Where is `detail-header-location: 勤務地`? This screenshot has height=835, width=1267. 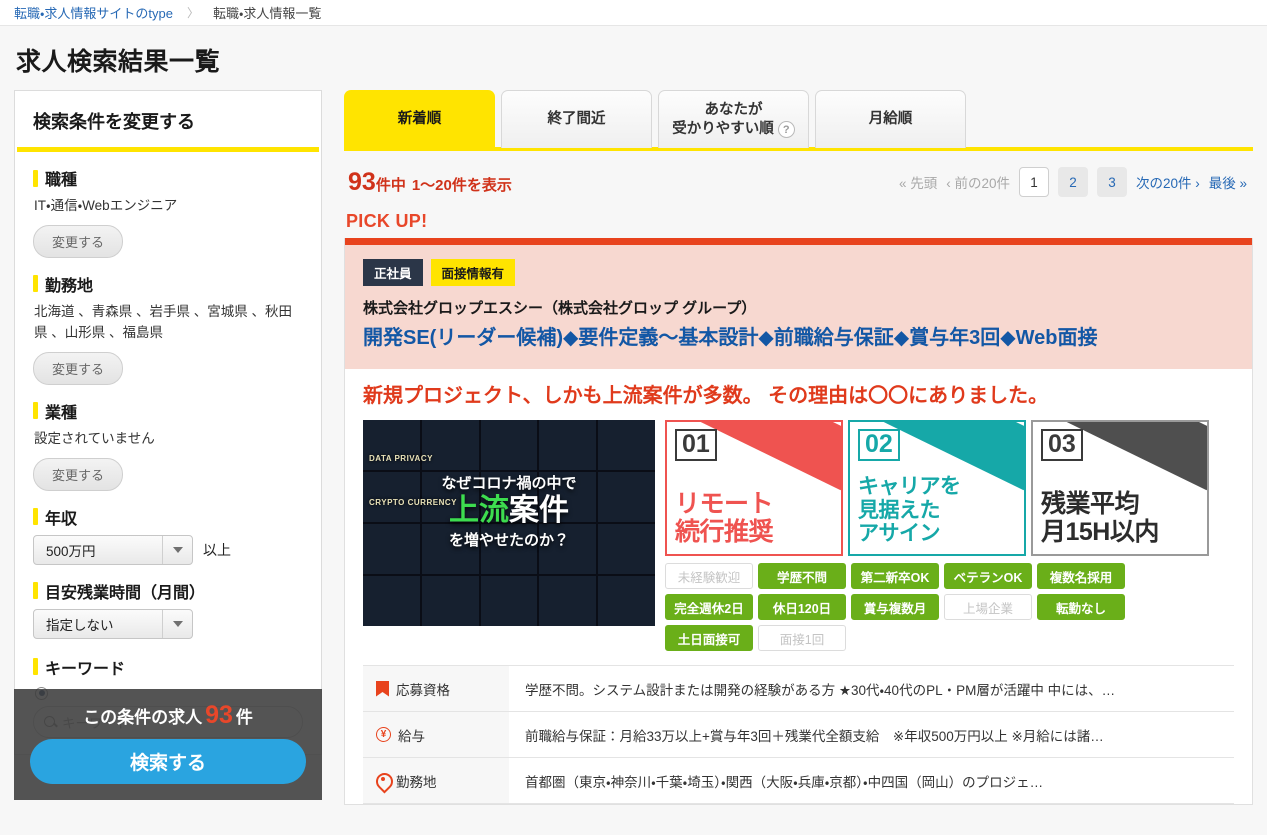
detail-header-location: 勤務地 is located at coordinates (436, 780).